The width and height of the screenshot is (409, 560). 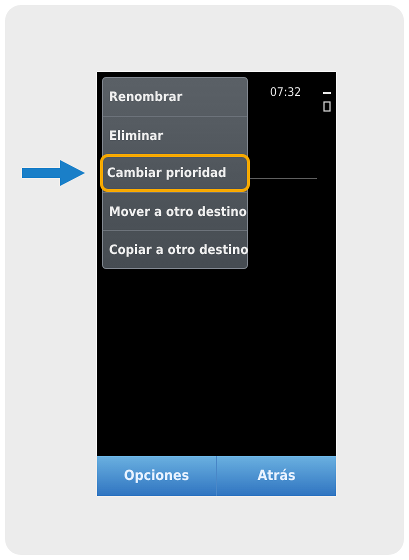 I want to click on menu-item: Eliminar, so click(x=175, y=135).